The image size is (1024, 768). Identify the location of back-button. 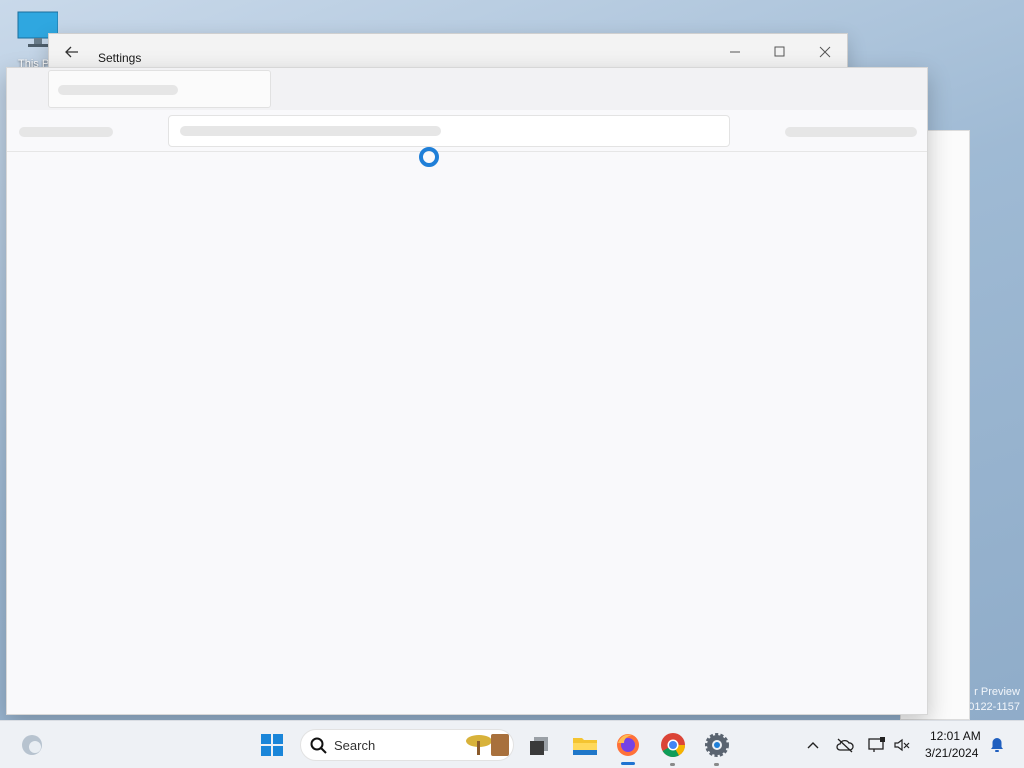
(72, 52).